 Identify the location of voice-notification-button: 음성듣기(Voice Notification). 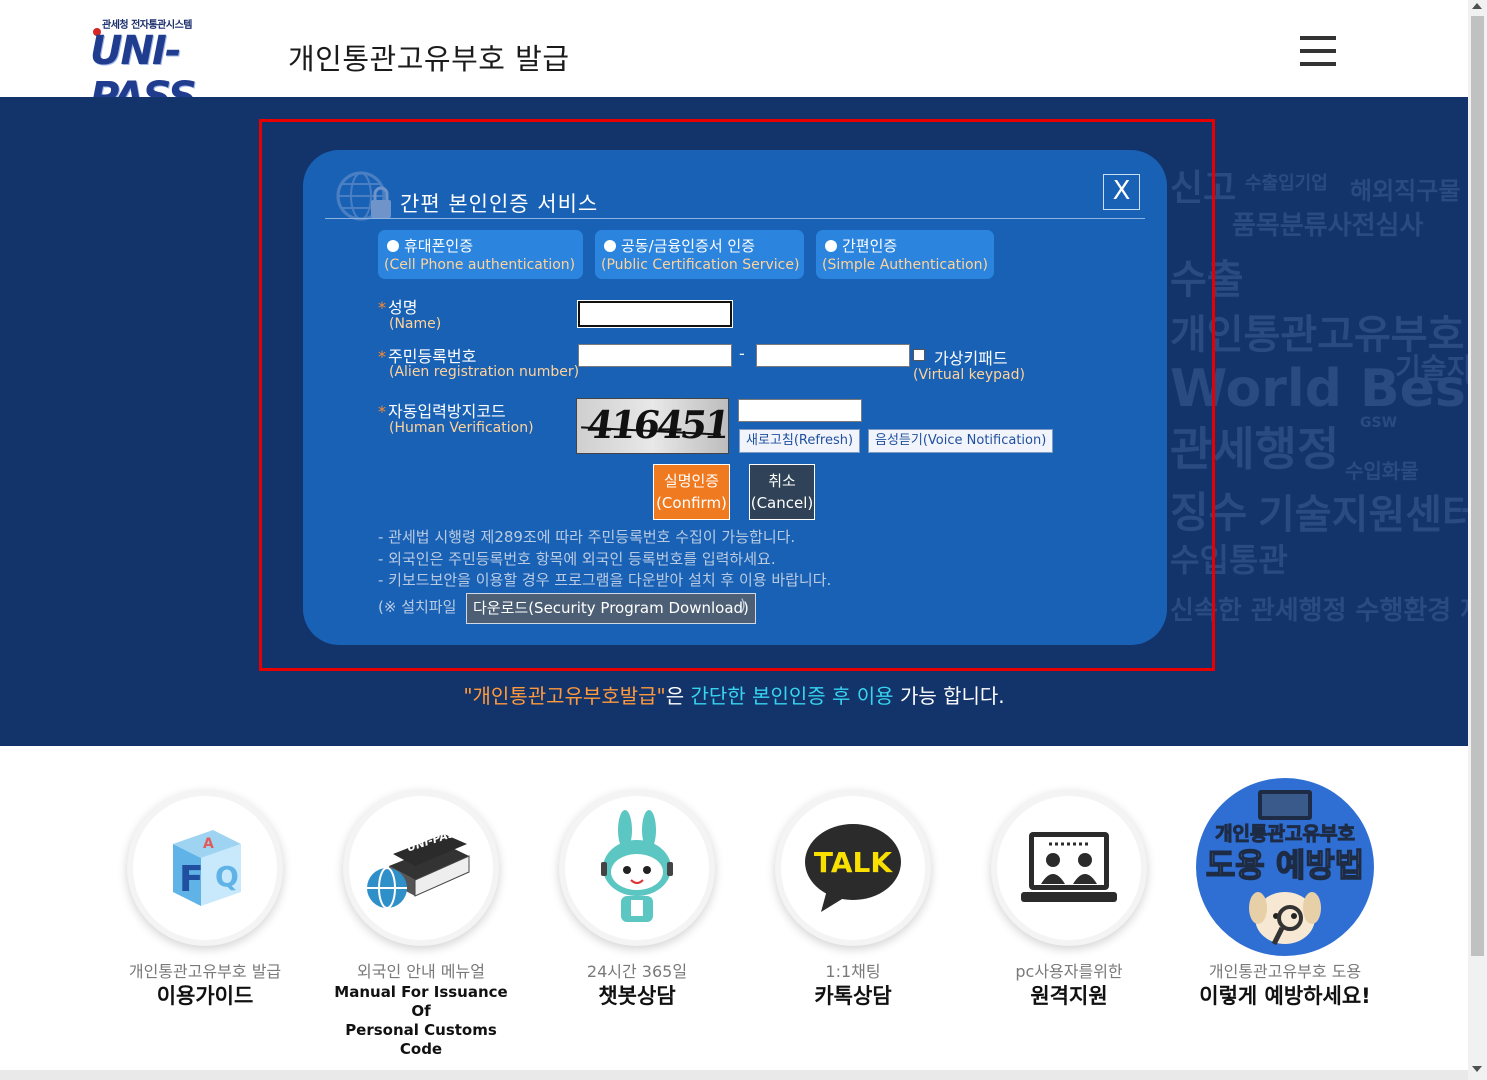
(961, 441).